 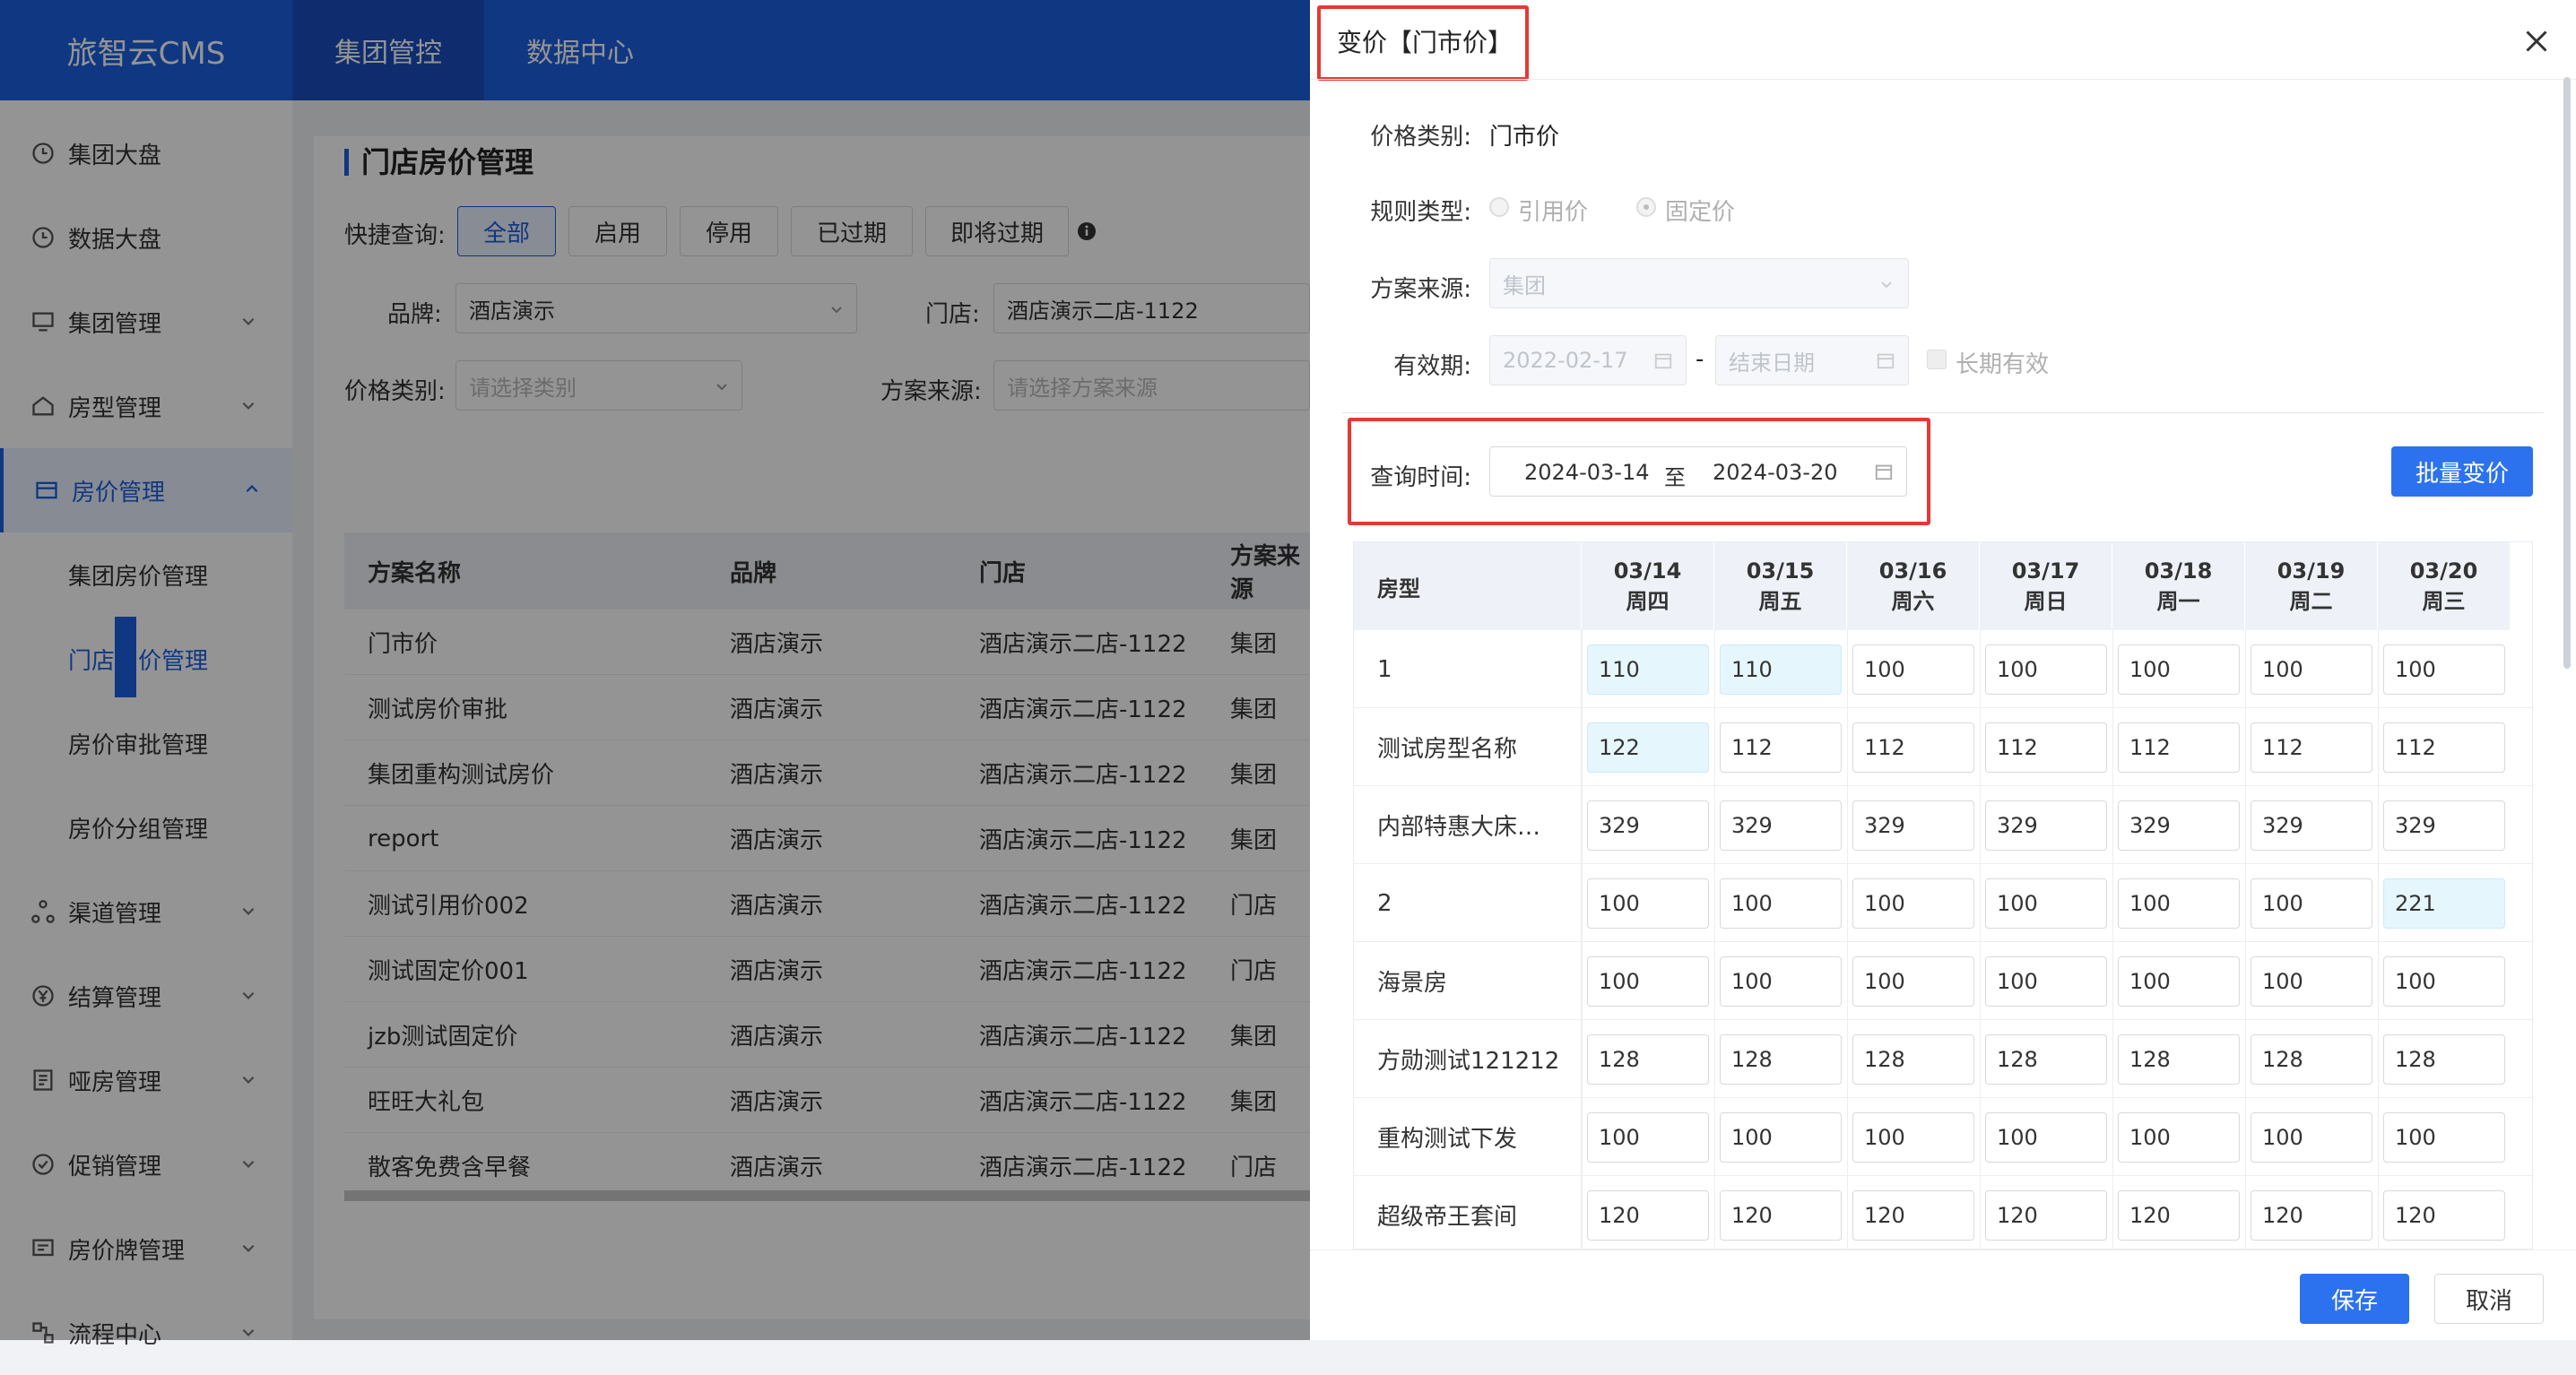 What do you see at coordinates (1913, 571) in the screenshot?
I see `date-label: 03/16` at bounding box center [1913, 571].